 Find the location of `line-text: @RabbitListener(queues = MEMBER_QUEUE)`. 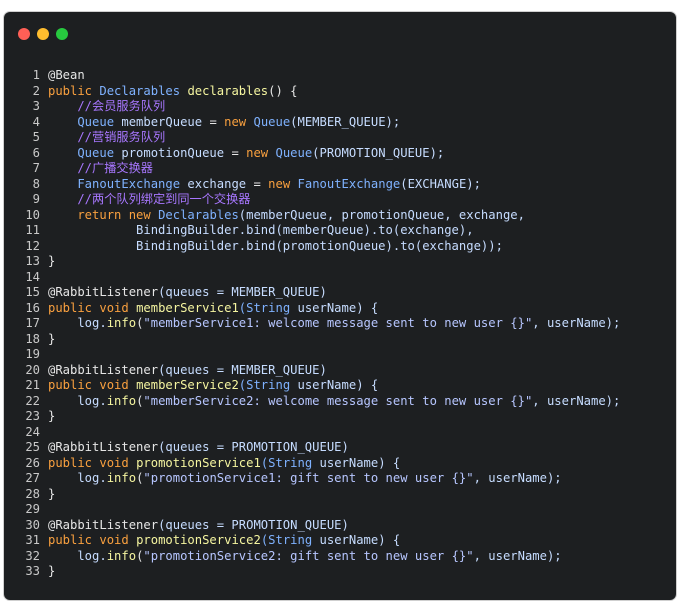

line-text: @RabbitListener(queues = MEMBER_QUEUE) is located at coordinates (187, 371).